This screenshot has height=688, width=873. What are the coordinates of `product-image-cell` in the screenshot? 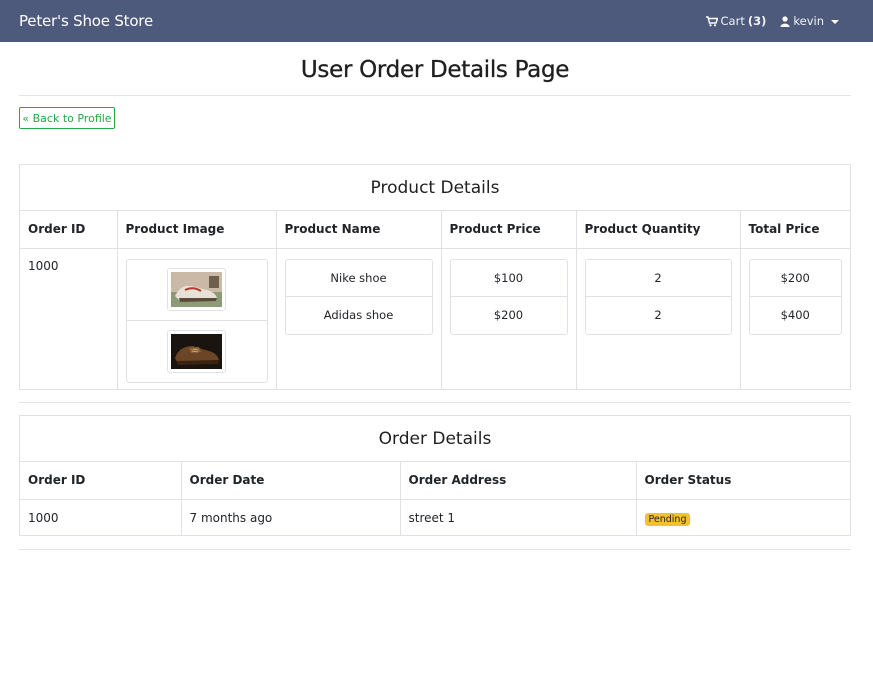 It's located at (197, 318).